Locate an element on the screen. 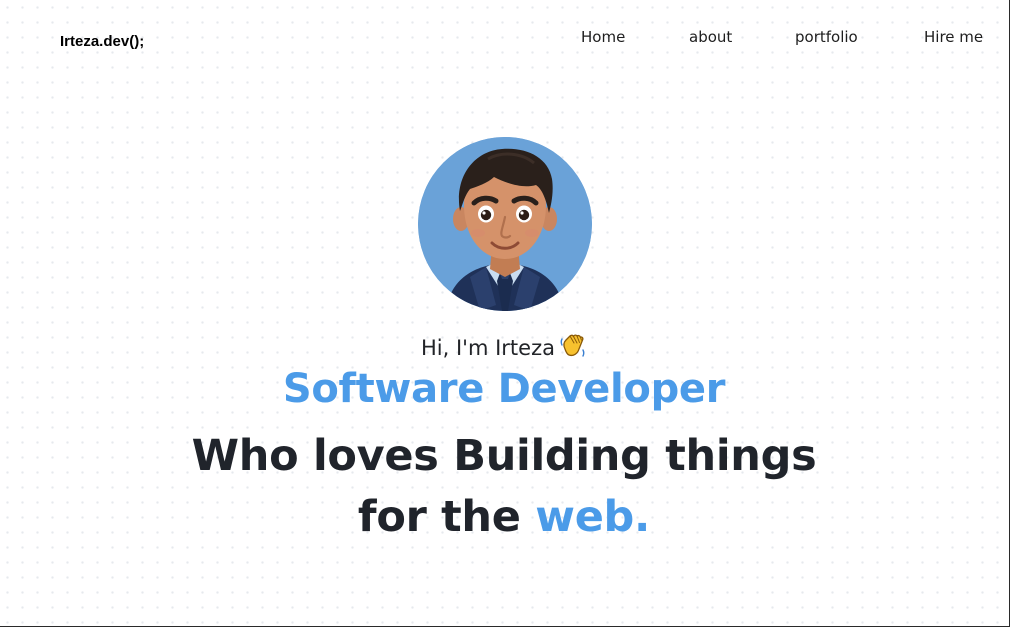 The width and height of the screenshot is (1010, 627). nav-link-hire-me: Hire me is located at coordinates (953, 37).